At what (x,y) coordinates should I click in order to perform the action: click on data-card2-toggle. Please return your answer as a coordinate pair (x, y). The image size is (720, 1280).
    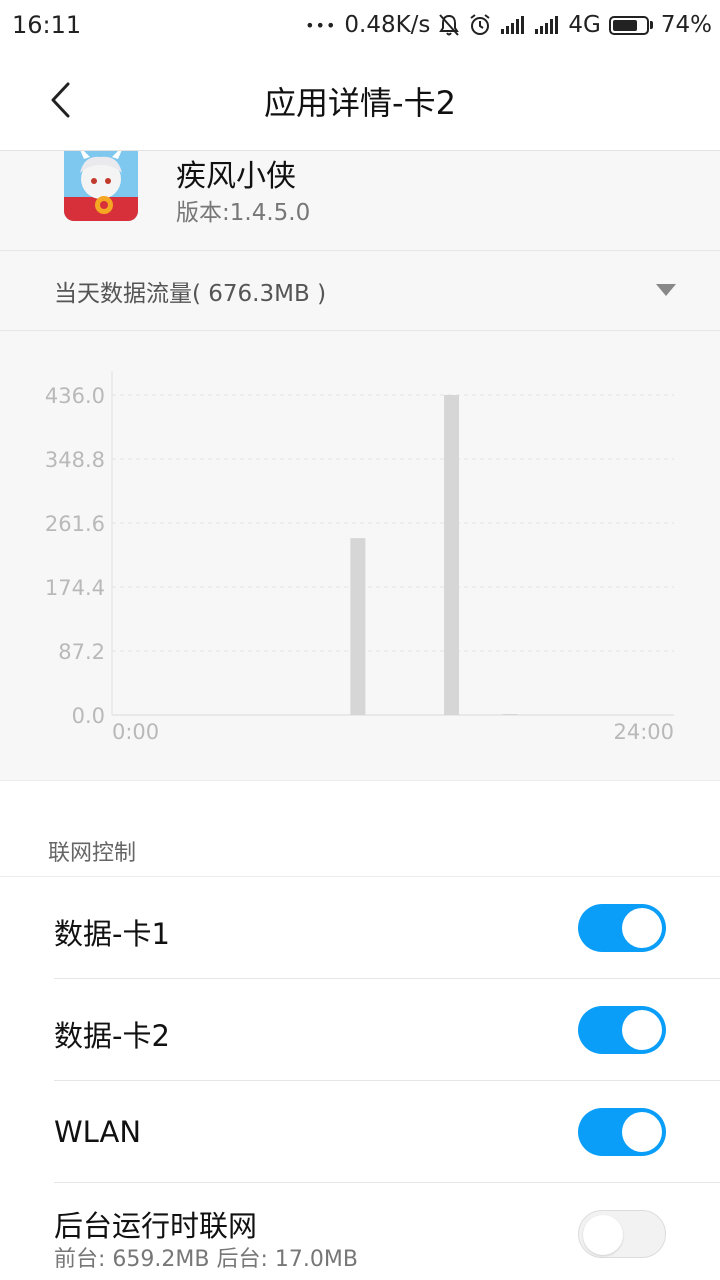
    Looking at the image, I should click on (622, 1030).